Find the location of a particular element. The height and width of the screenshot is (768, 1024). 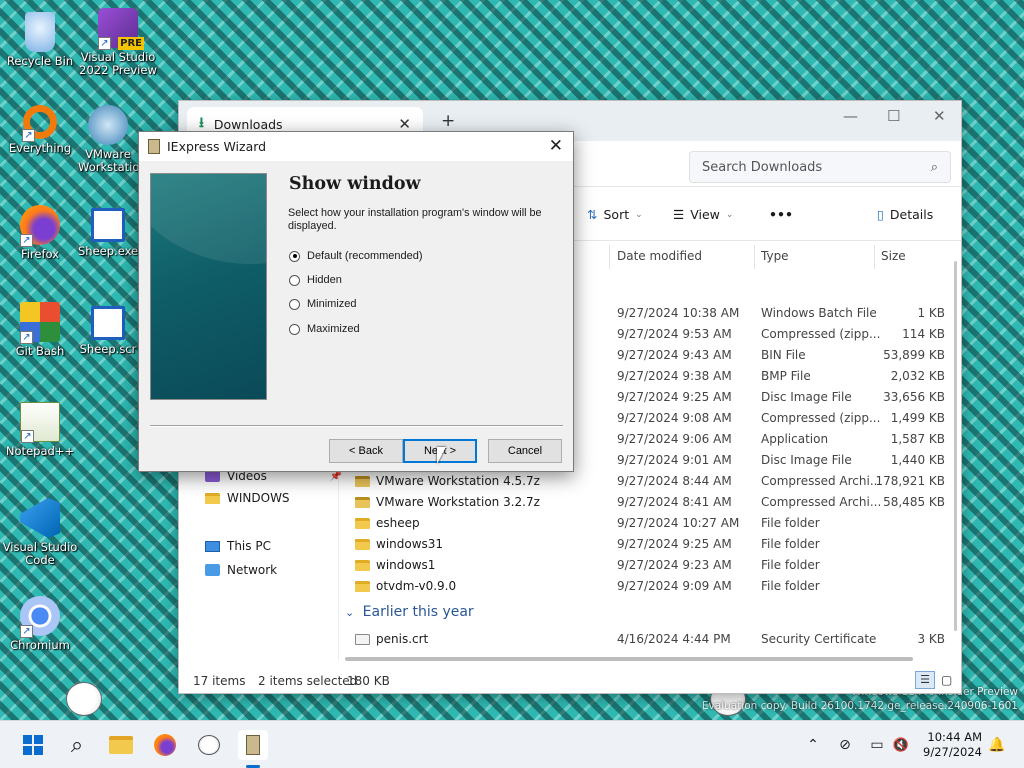

taskbar-sheep is located at coordinates (209, 745).